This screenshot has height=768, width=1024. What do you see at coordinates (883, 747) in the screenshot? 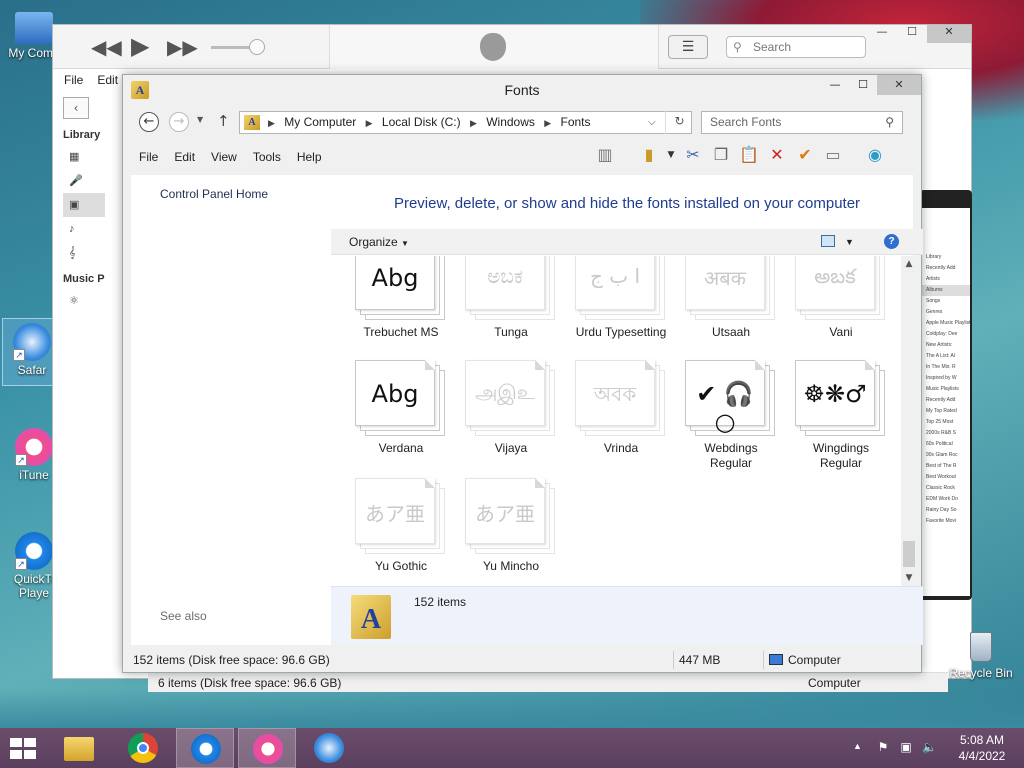
I see `action-center-flag-icon: ⚑` at bounding box center [883, 747].